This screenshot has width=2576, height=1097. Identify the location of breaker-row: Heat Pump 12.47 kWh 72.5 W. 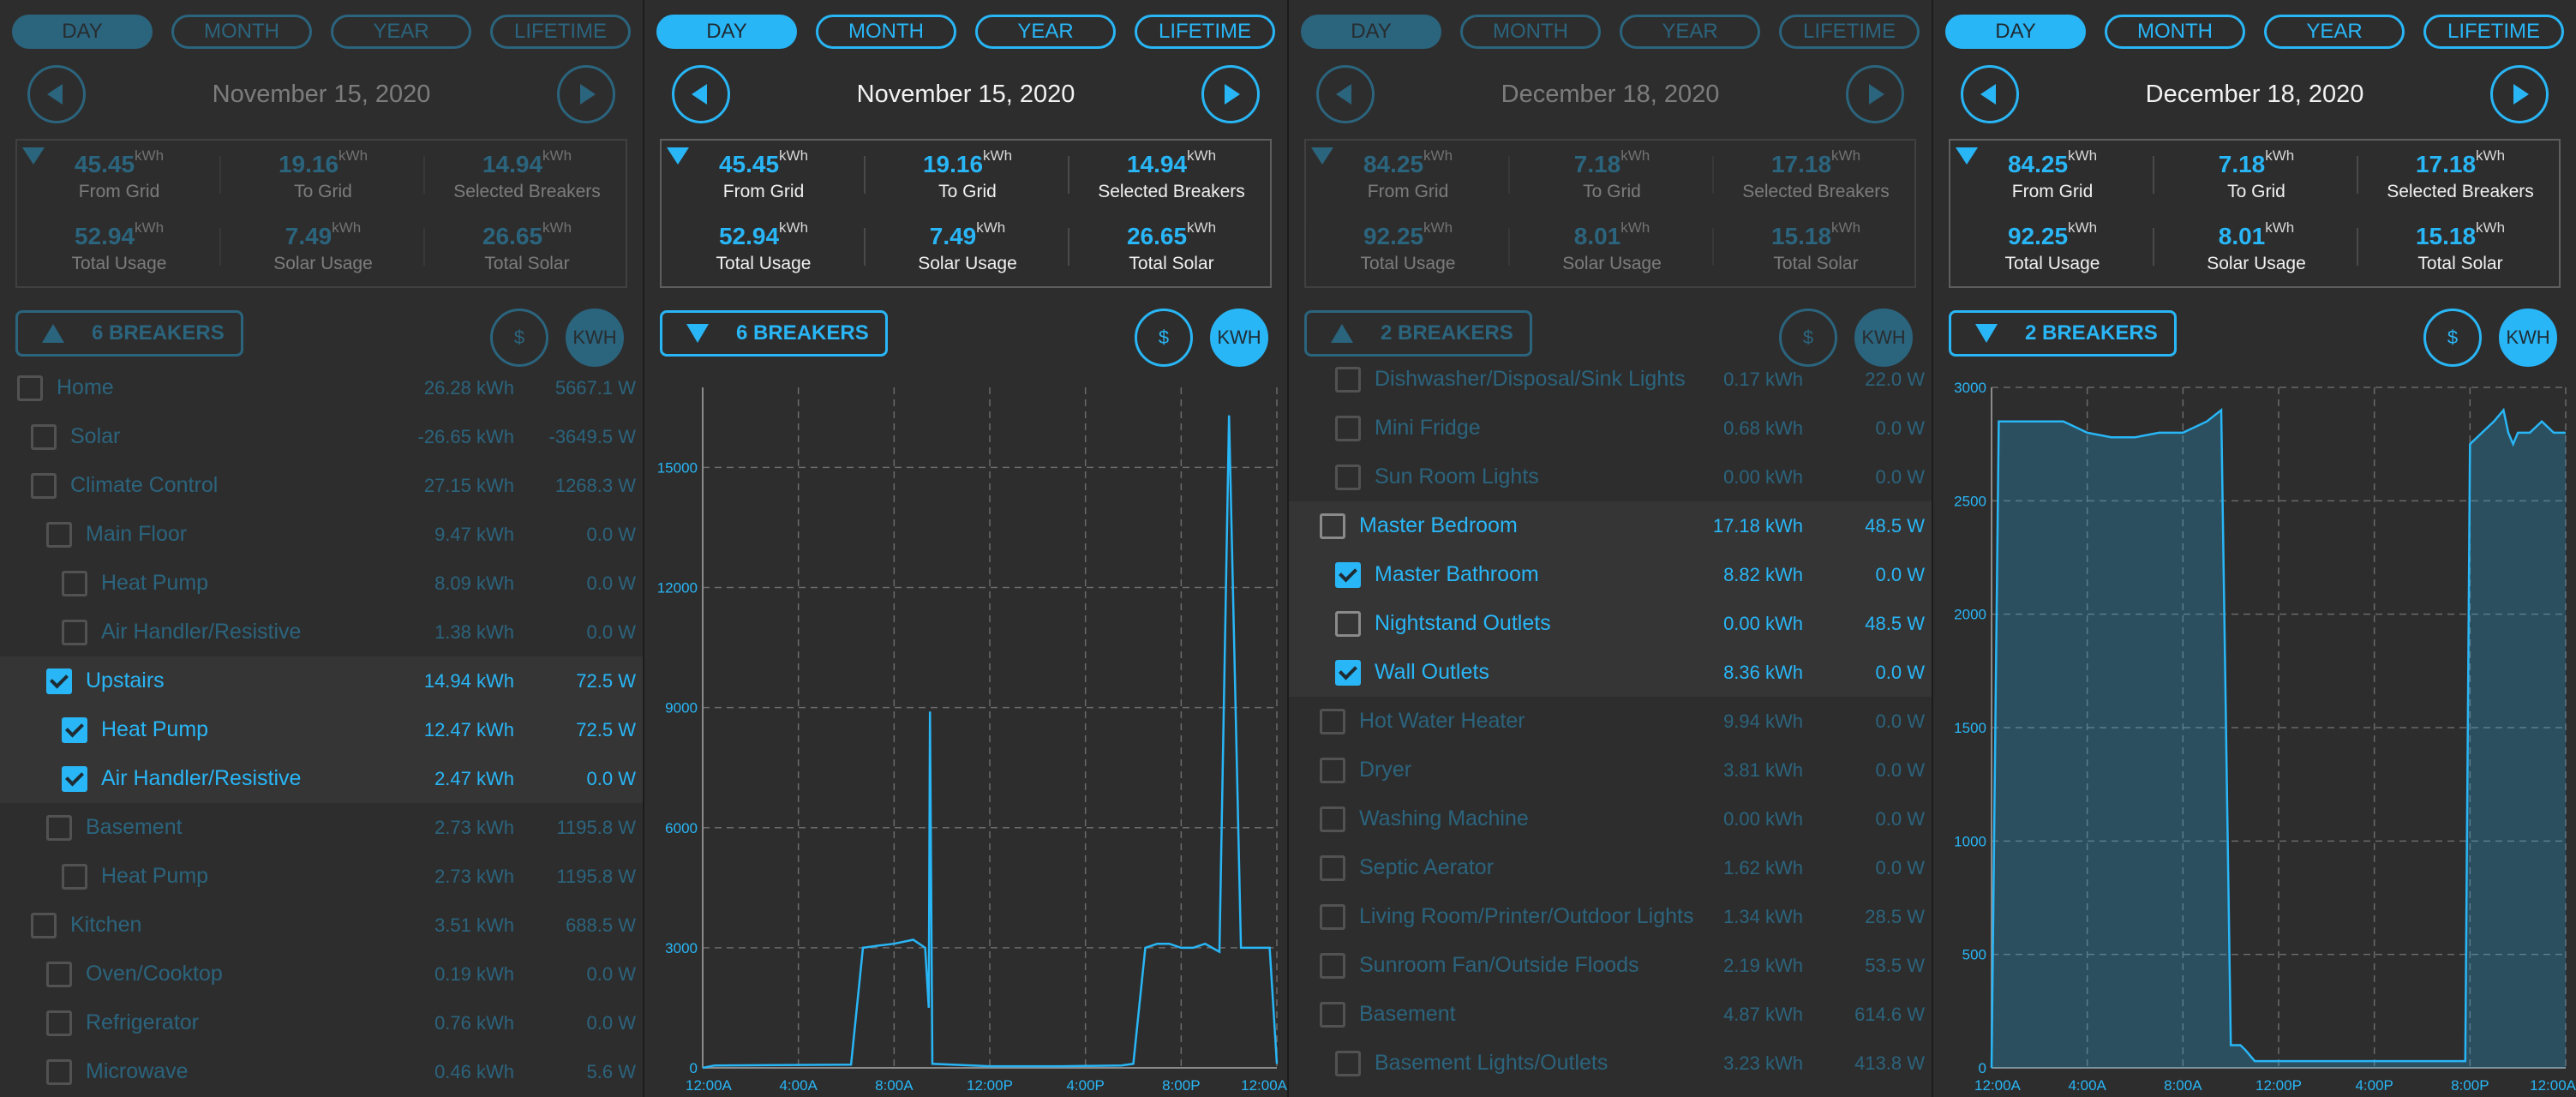
(321, 729).